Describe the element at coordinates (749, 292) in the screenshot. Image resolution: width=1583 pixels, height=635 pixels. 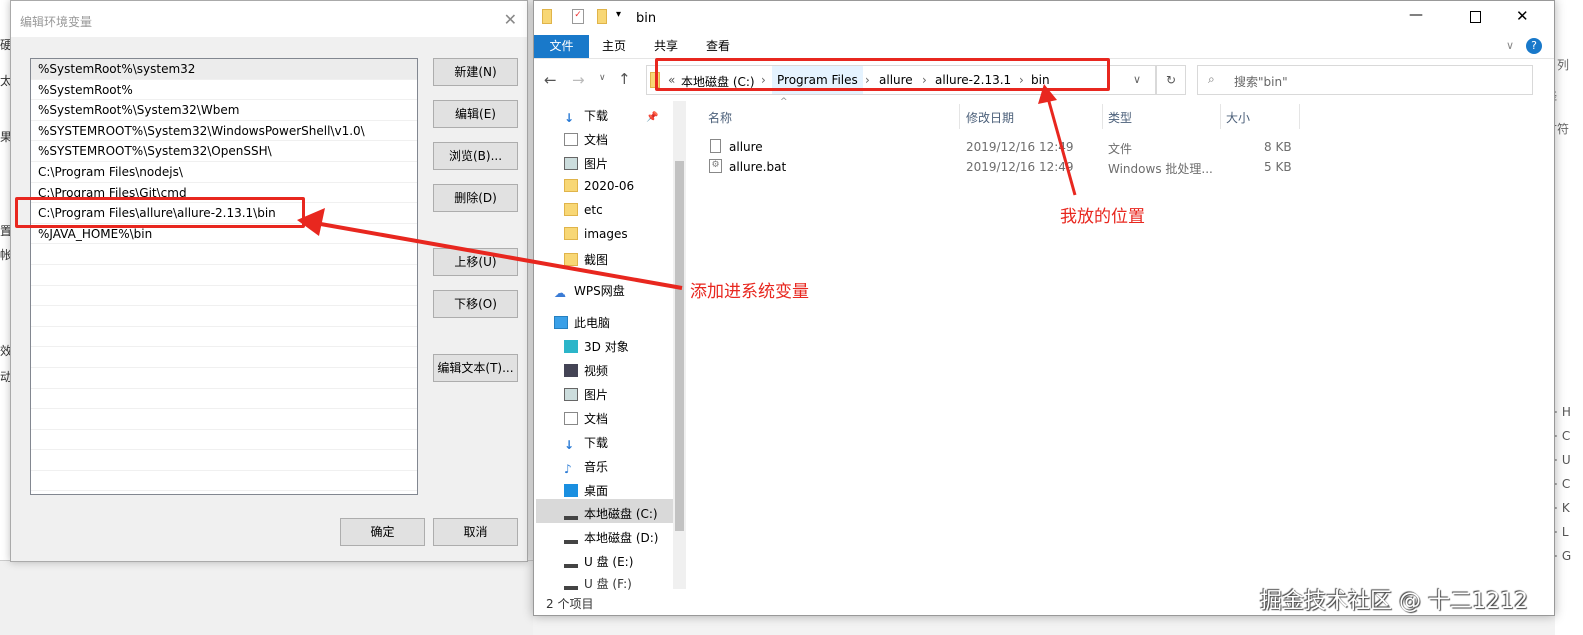
I see `annotation-add-label: 添加进系统变量` at that location.